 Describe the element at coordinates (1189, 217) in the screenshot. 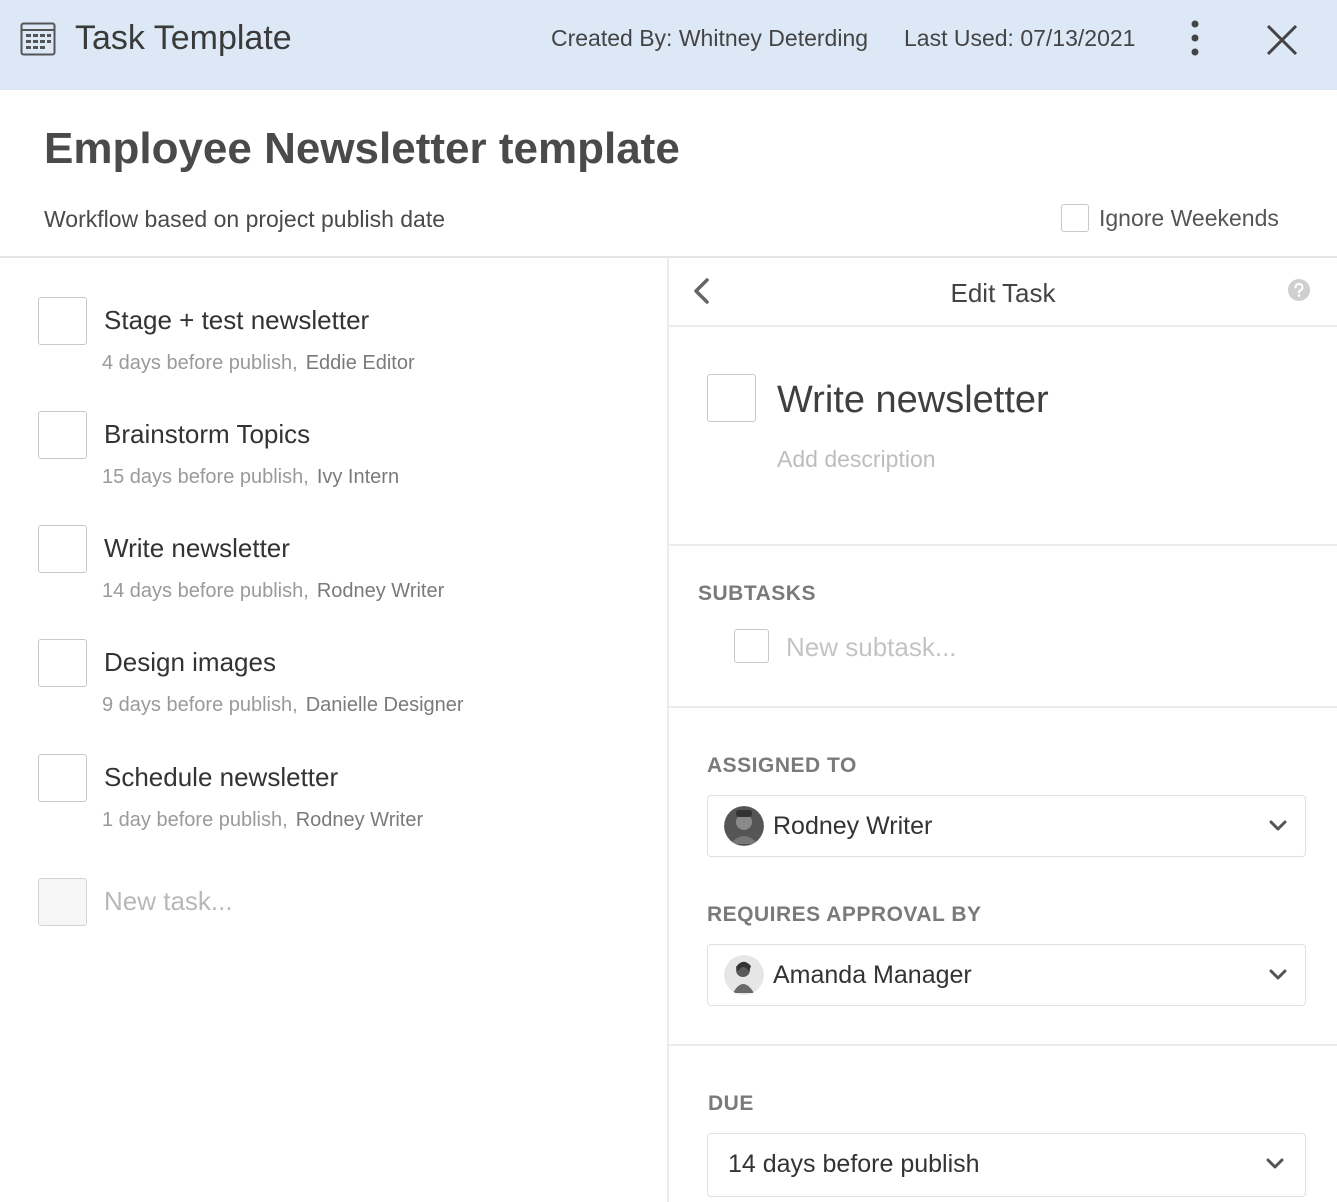

I see `ignore-weekends-label: Ignore Weekends` at that location.